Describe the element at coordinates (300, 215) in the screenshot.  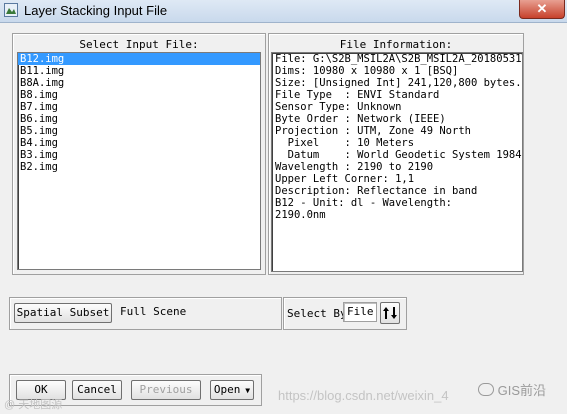
I see `file-info-line: 2190.0nm` at that location.